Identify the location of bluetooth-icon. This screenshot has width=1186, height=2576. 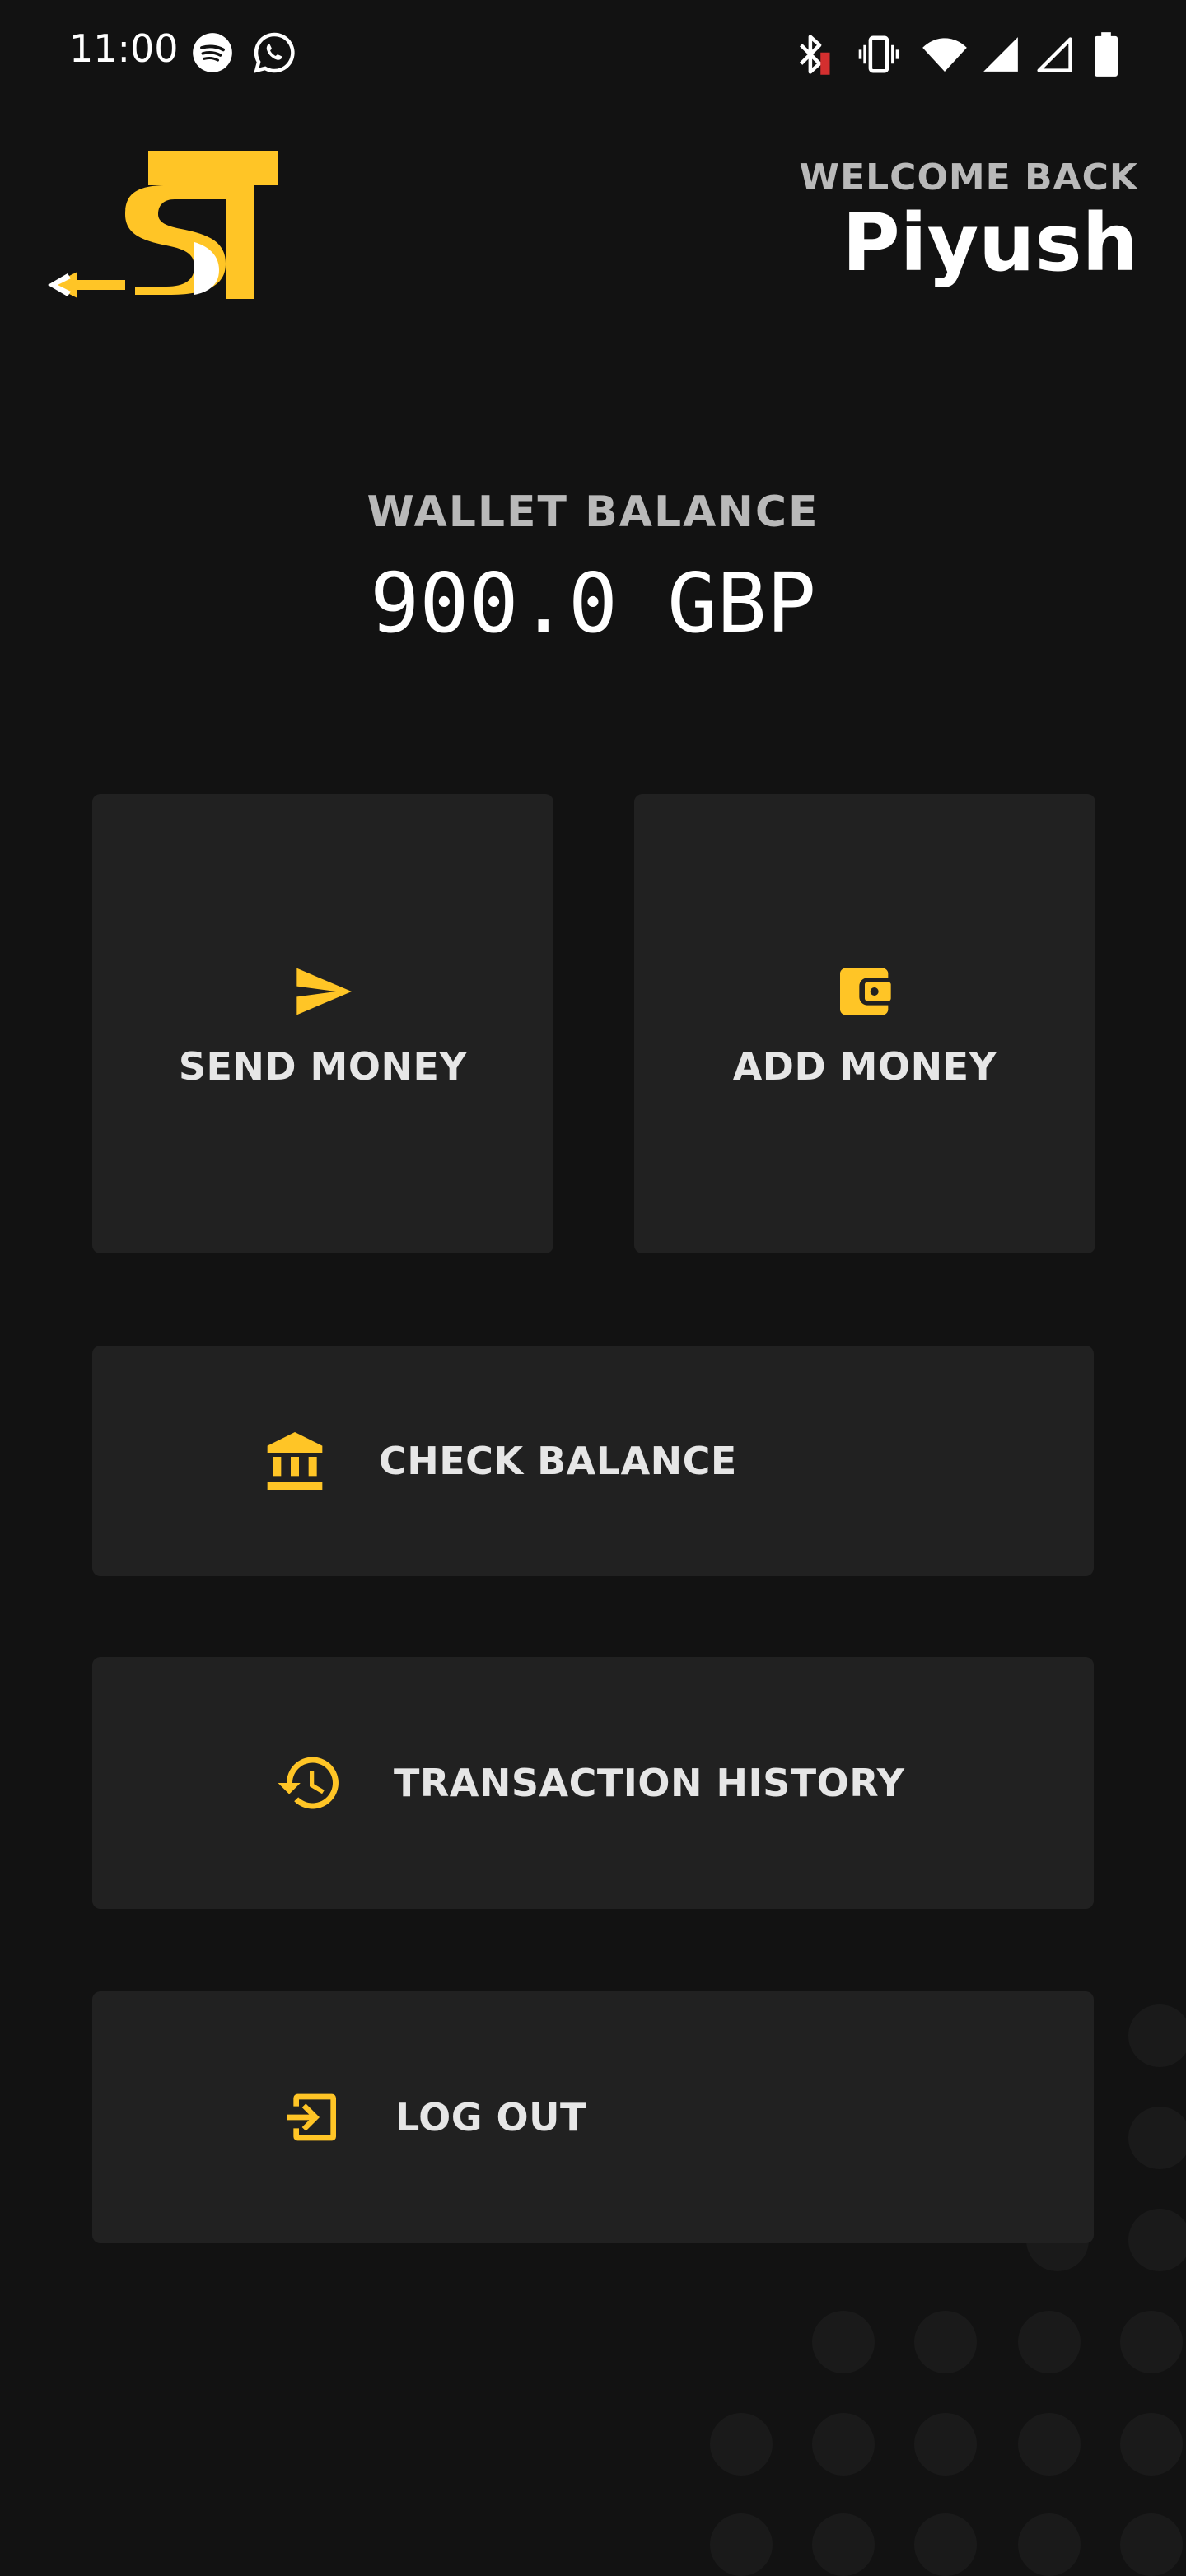
(811, 54).